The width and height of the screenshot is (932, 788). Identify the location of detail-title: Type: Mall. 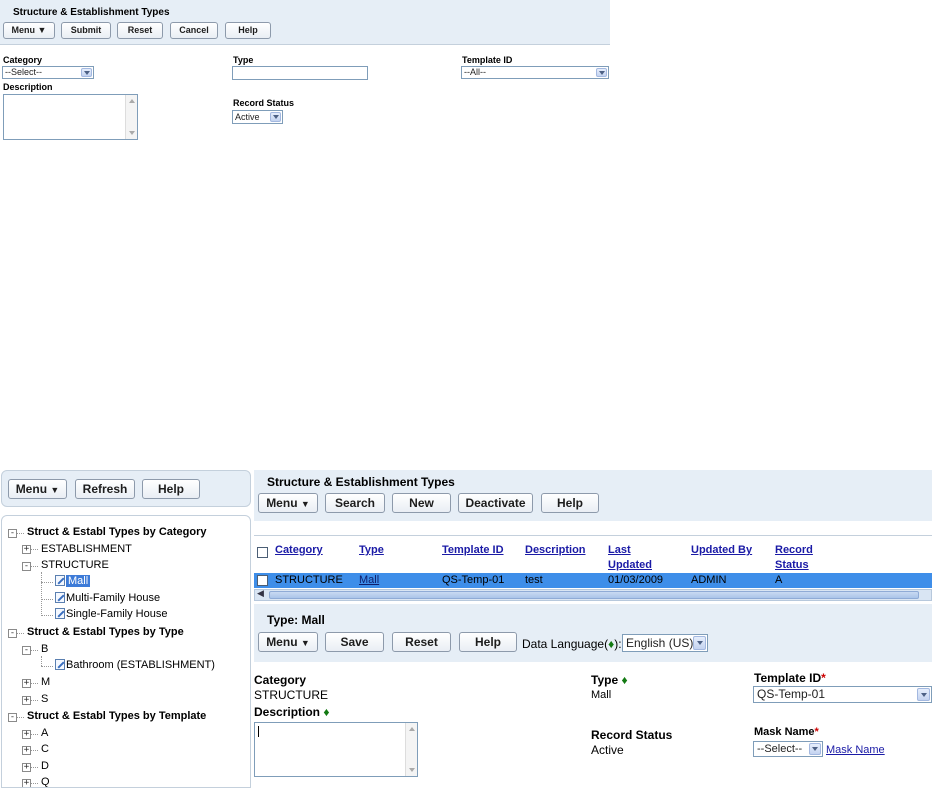
(296, 620).